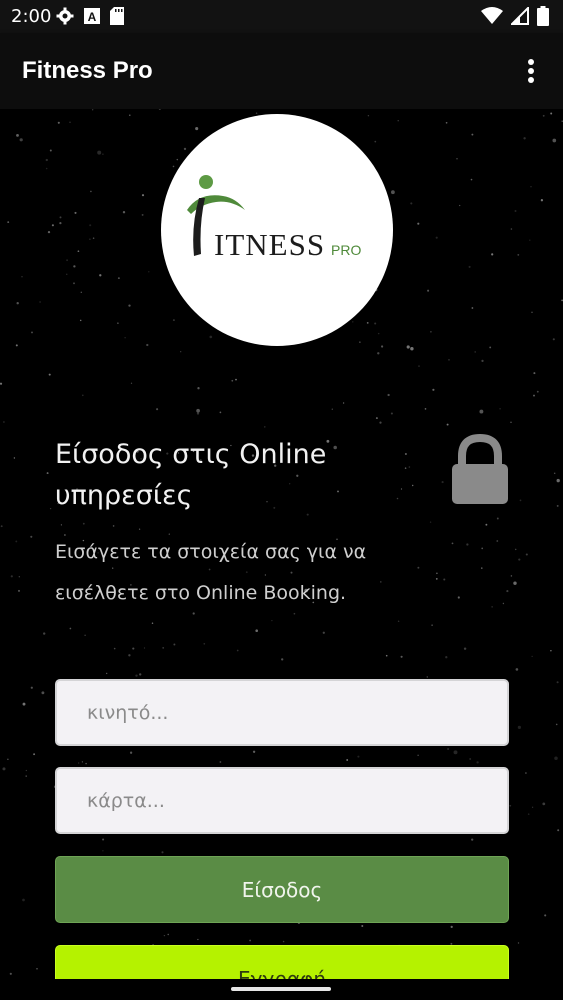 This screenshot has height=1000, width=563. What do you see at coordinates (282, 800) in the screenshot?
I see `card-input` at bounding box center [282, 800].